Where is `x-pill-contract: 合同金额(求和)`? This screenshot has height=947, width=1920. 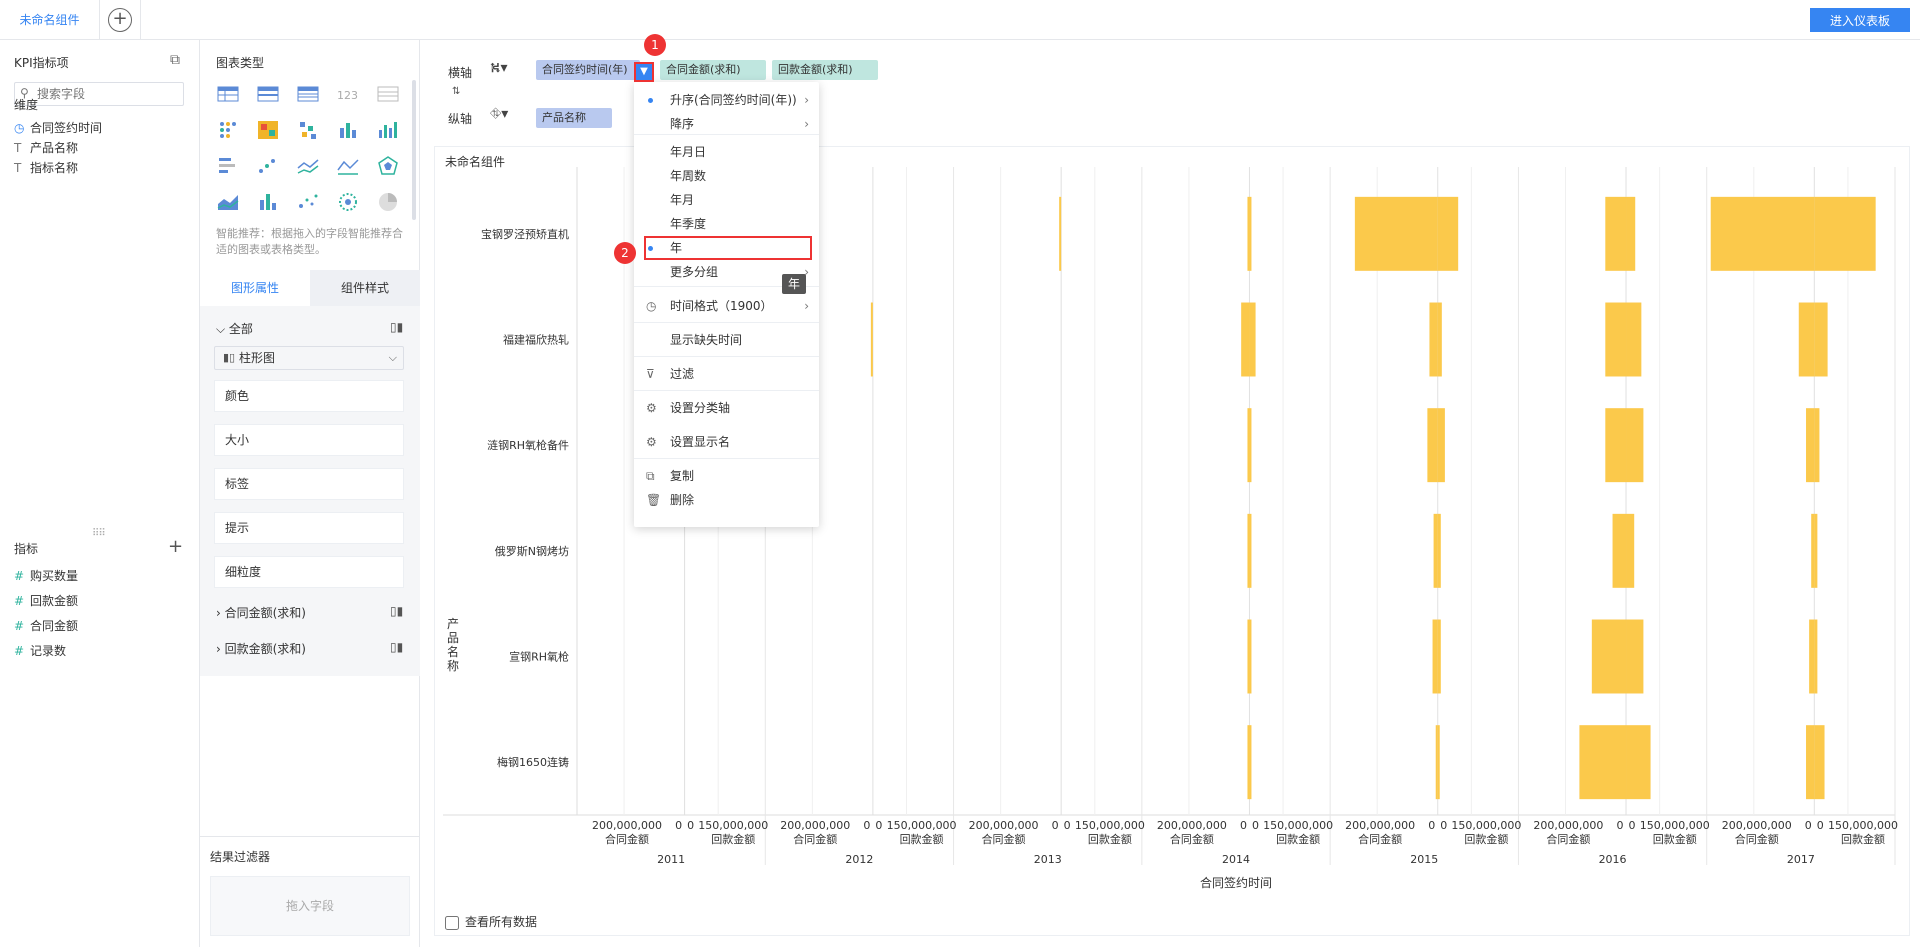
x-pill-contract: 合同金额(求和) is located at coordinates (713, 70).